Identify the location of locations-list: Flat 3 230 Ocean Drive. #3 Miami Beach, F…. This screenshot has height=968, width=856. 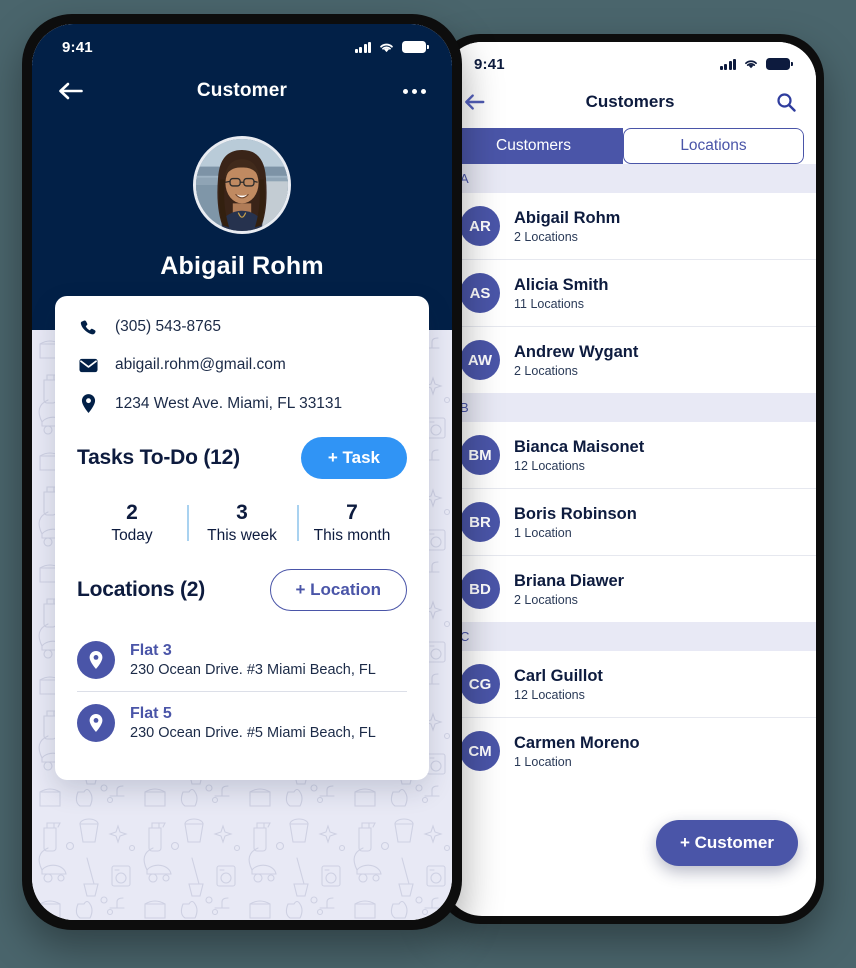
(242, 691).